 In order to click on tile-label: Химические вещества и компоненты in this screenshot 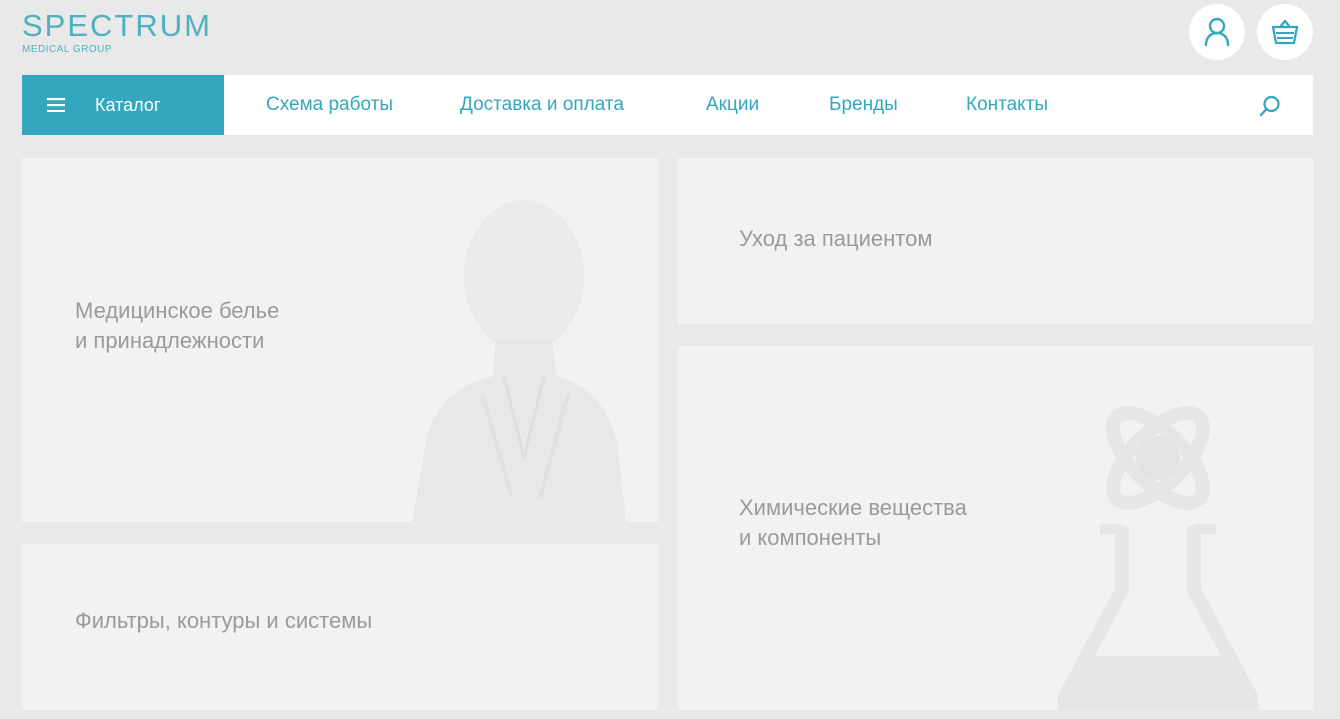, I will do `click(853, 522)`.